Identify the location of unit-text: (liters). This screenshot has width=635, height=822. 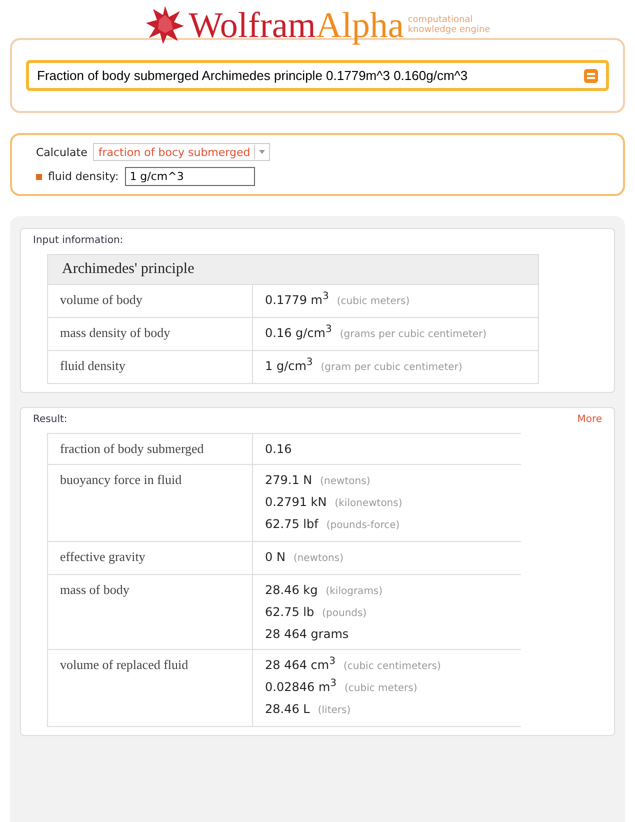
(334, 711).